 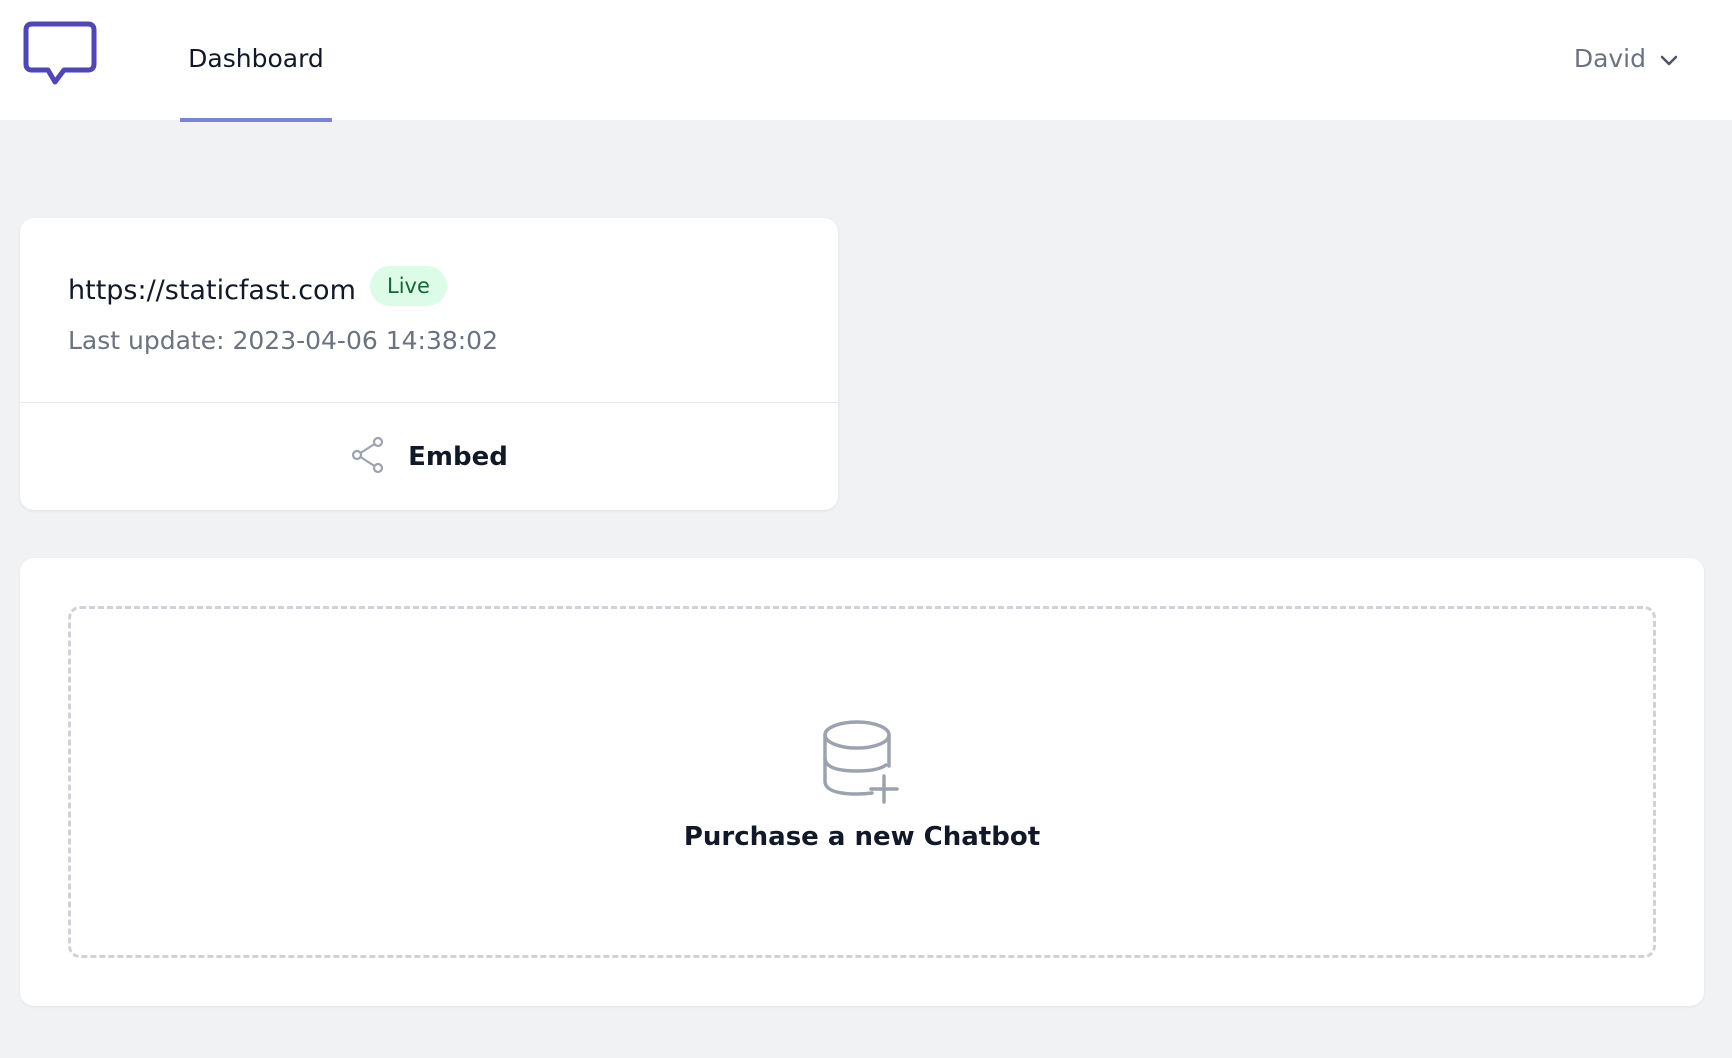 I want to click on status-badge: Live, so click(x=408, y=286).